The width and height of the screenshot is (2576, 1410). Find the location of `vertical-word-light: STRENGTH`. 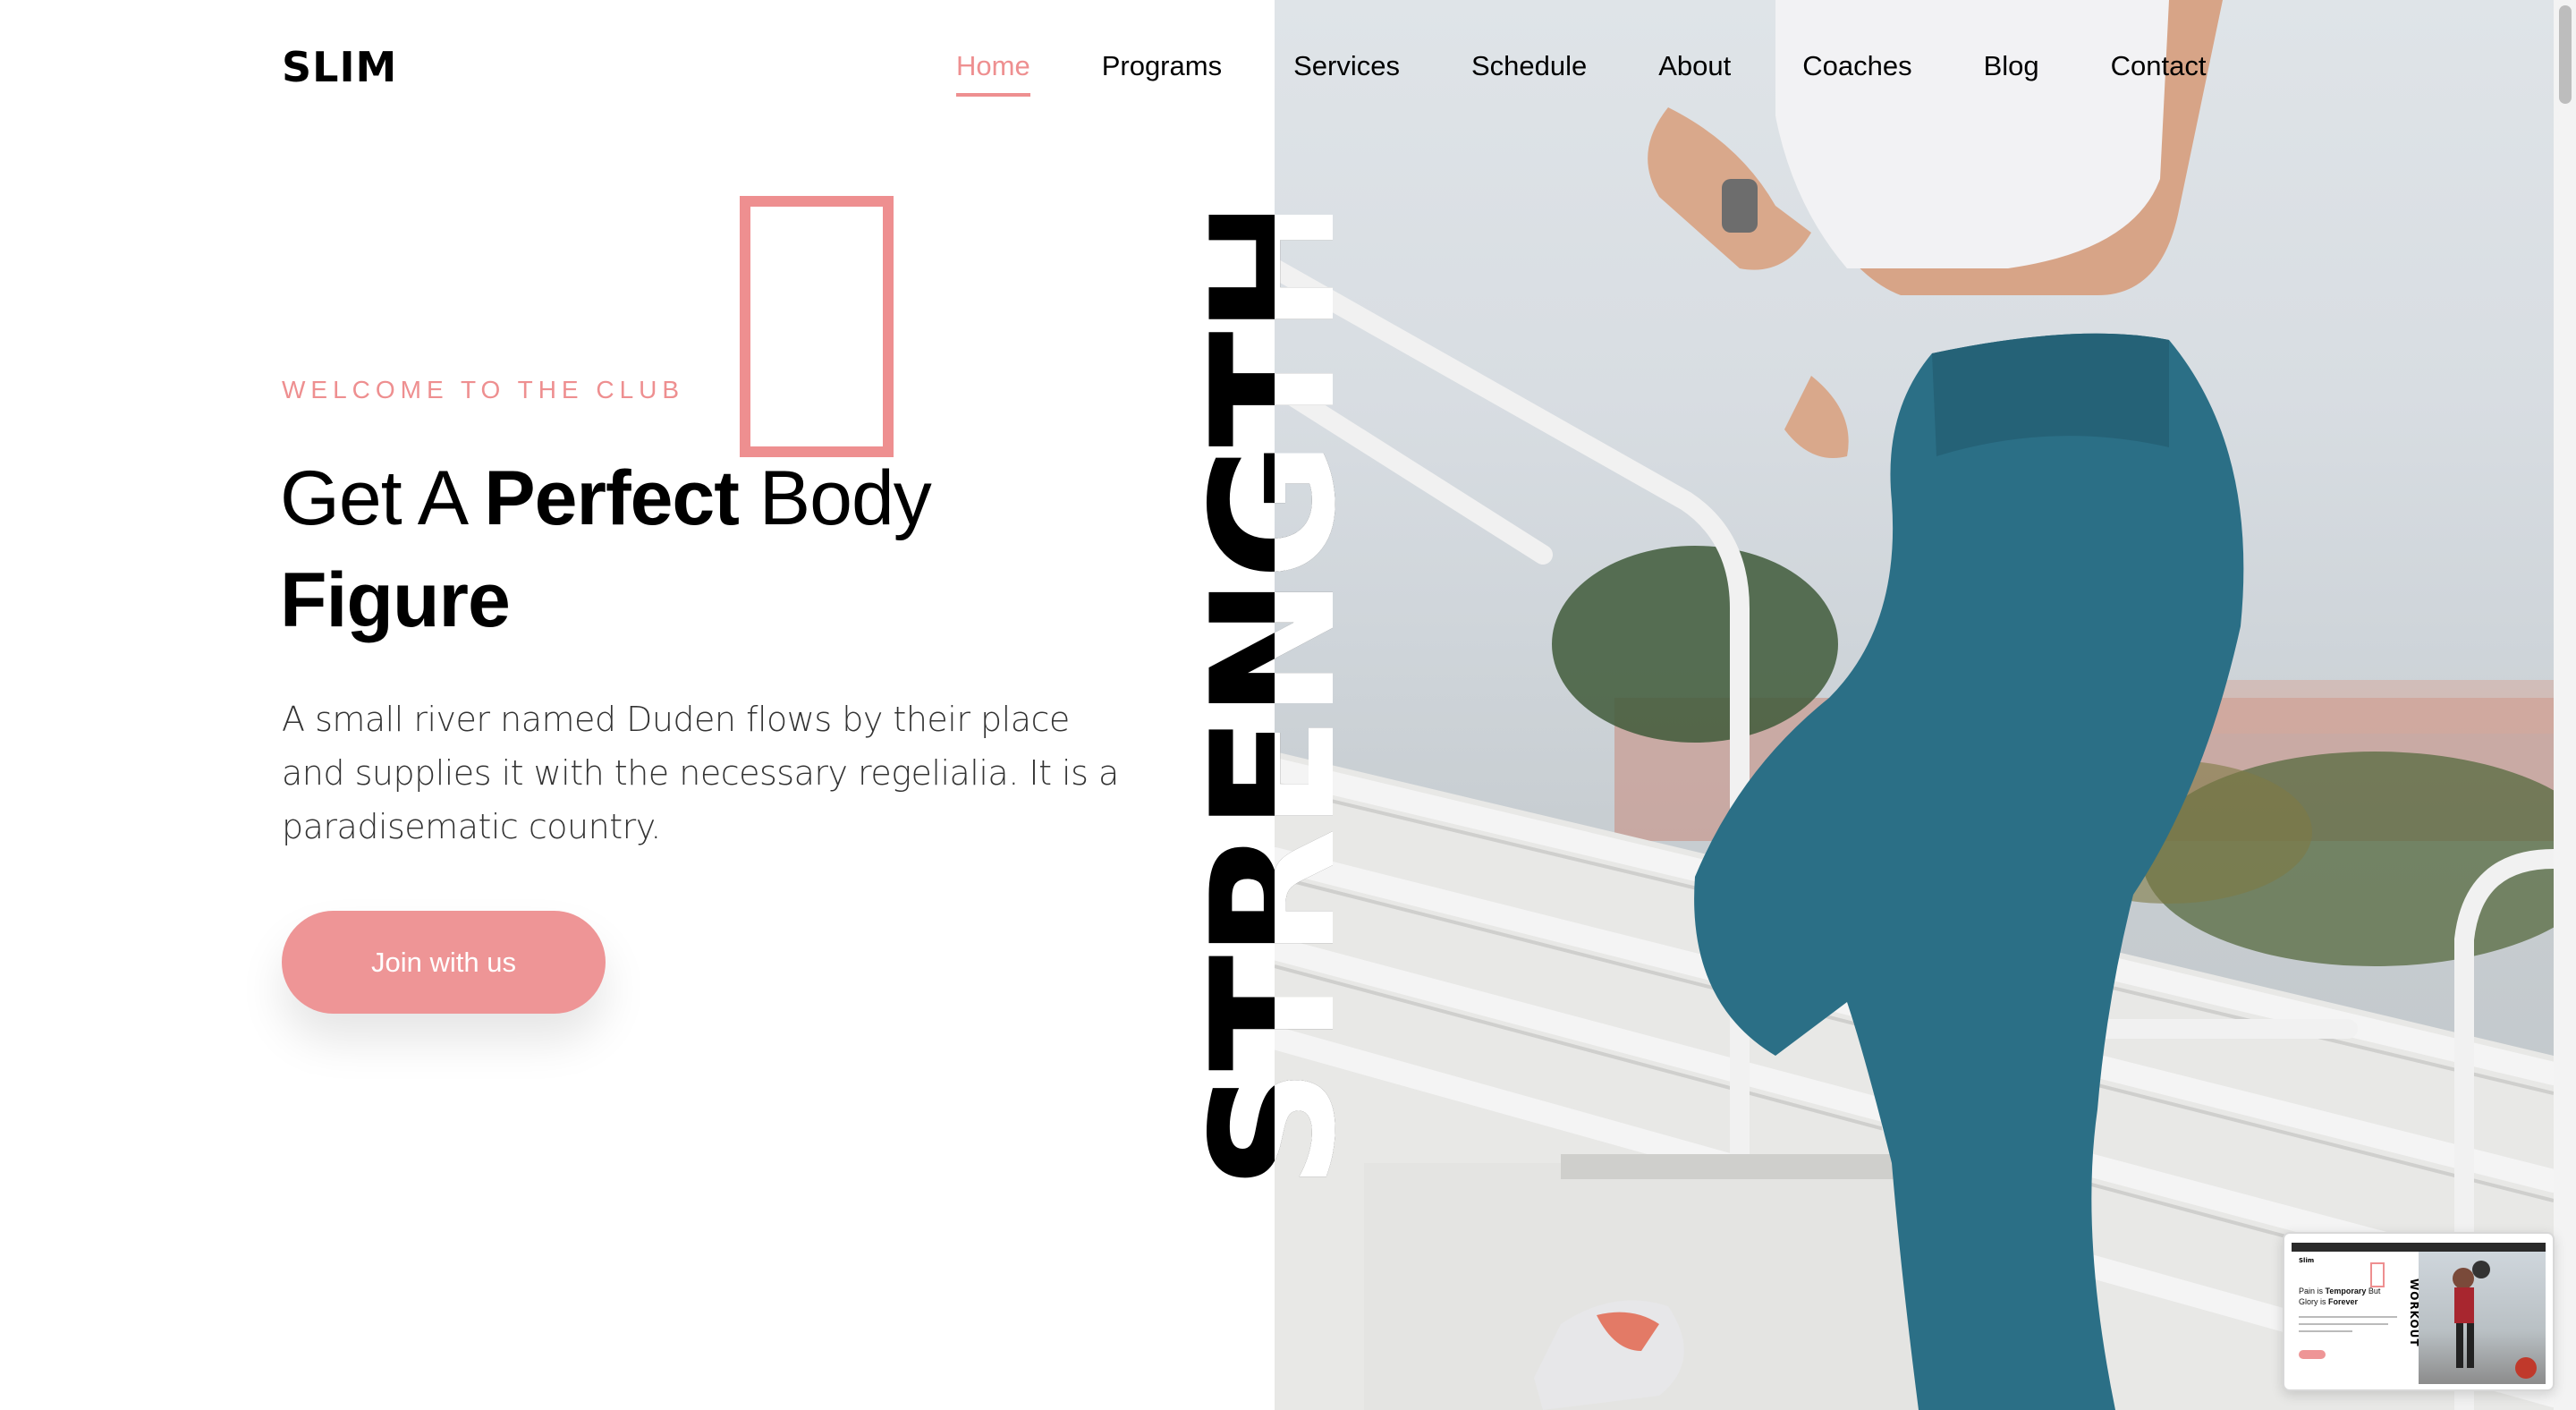

vertical-word-light: STRENGTH is located at coordinates (1315, 702).